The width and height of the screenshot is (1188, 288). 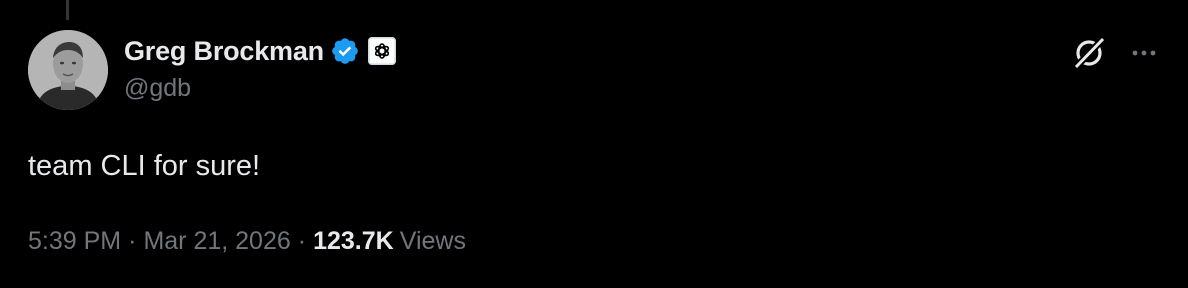 I want to click on author-name-row: Greg Brockman, so click(x=581, y=51).